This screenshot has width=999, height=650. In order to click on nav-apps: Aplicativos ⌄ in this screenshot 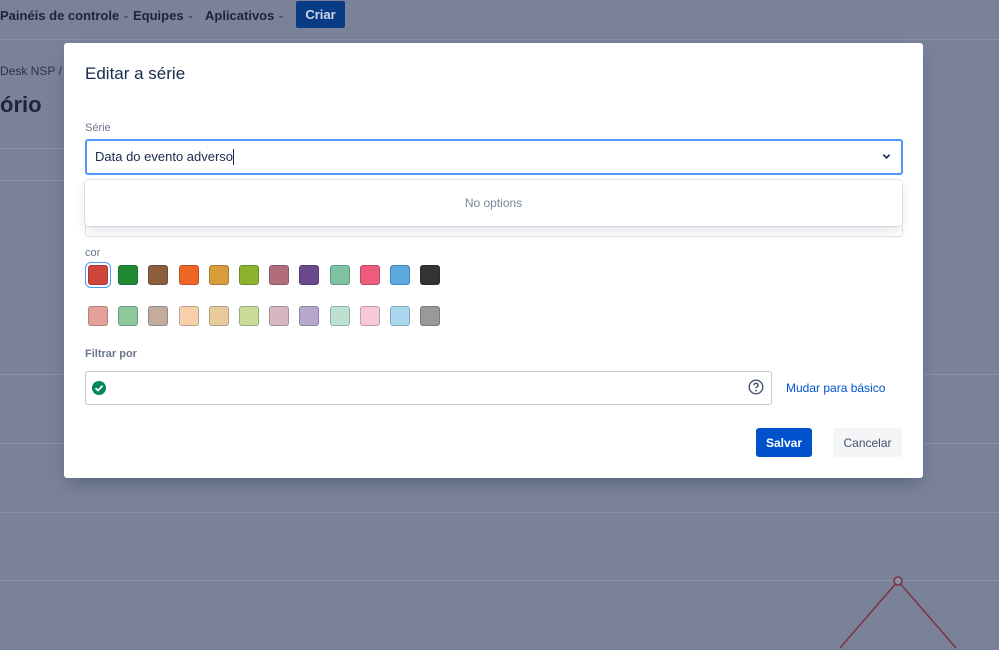, I will do `click(245, 15)`.